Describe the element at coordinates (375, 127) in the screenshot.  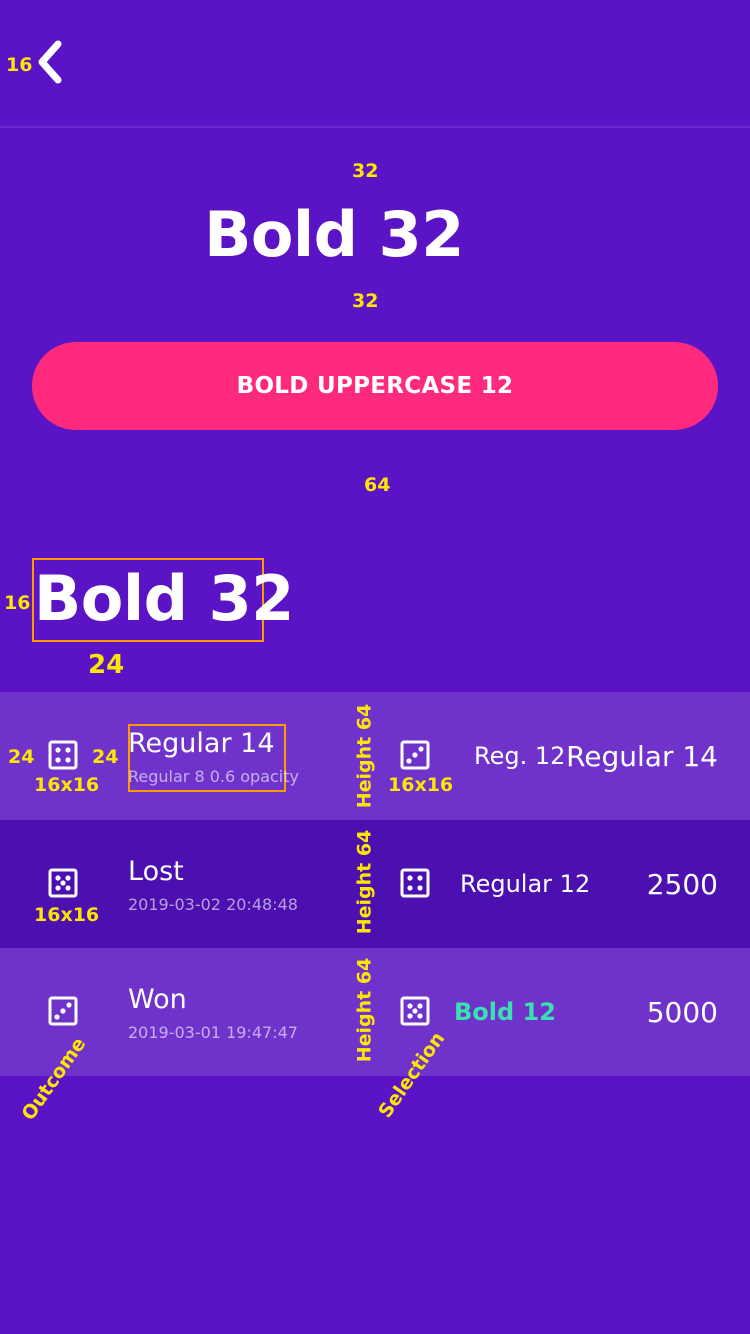
I see `header-divider` at that location.